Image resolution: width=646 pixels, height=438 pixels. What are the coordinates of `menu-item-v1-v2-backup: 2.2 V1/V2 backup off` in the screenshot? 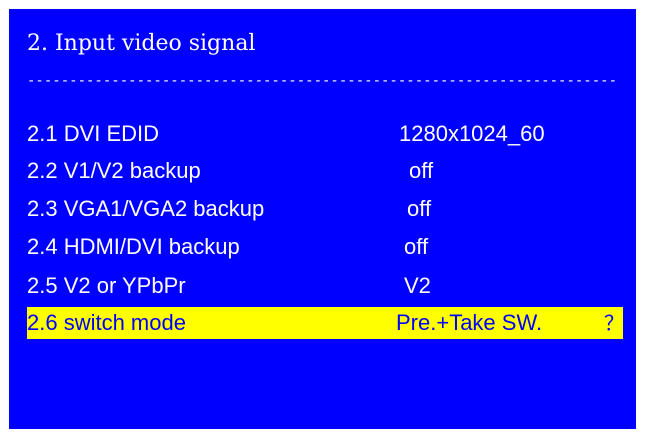 It's located at (325, 171).